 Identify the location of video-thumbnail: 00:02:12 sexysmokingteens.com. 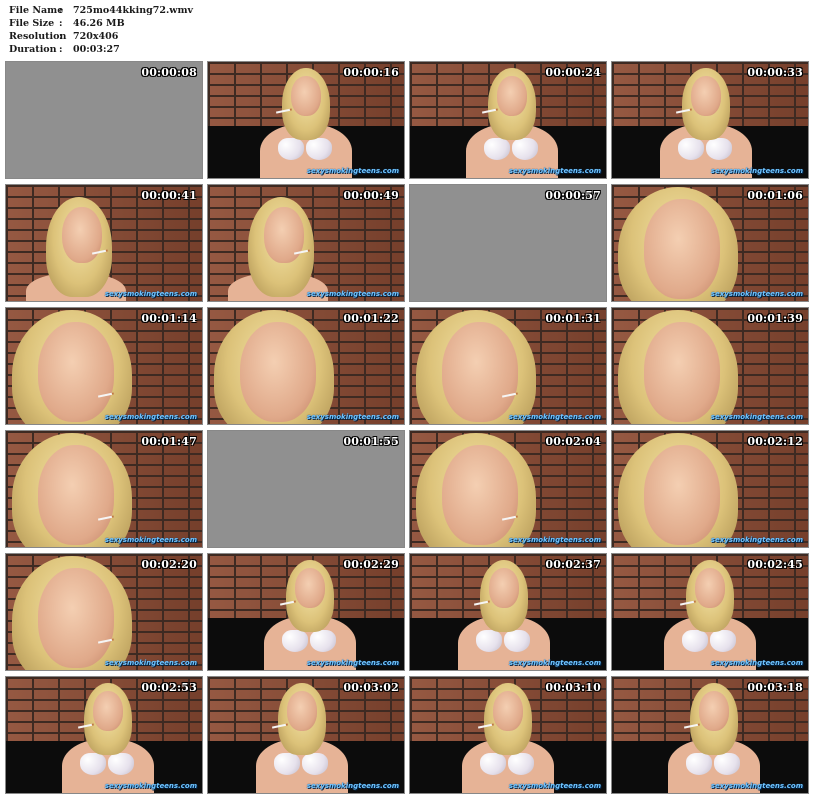
(710, 489).